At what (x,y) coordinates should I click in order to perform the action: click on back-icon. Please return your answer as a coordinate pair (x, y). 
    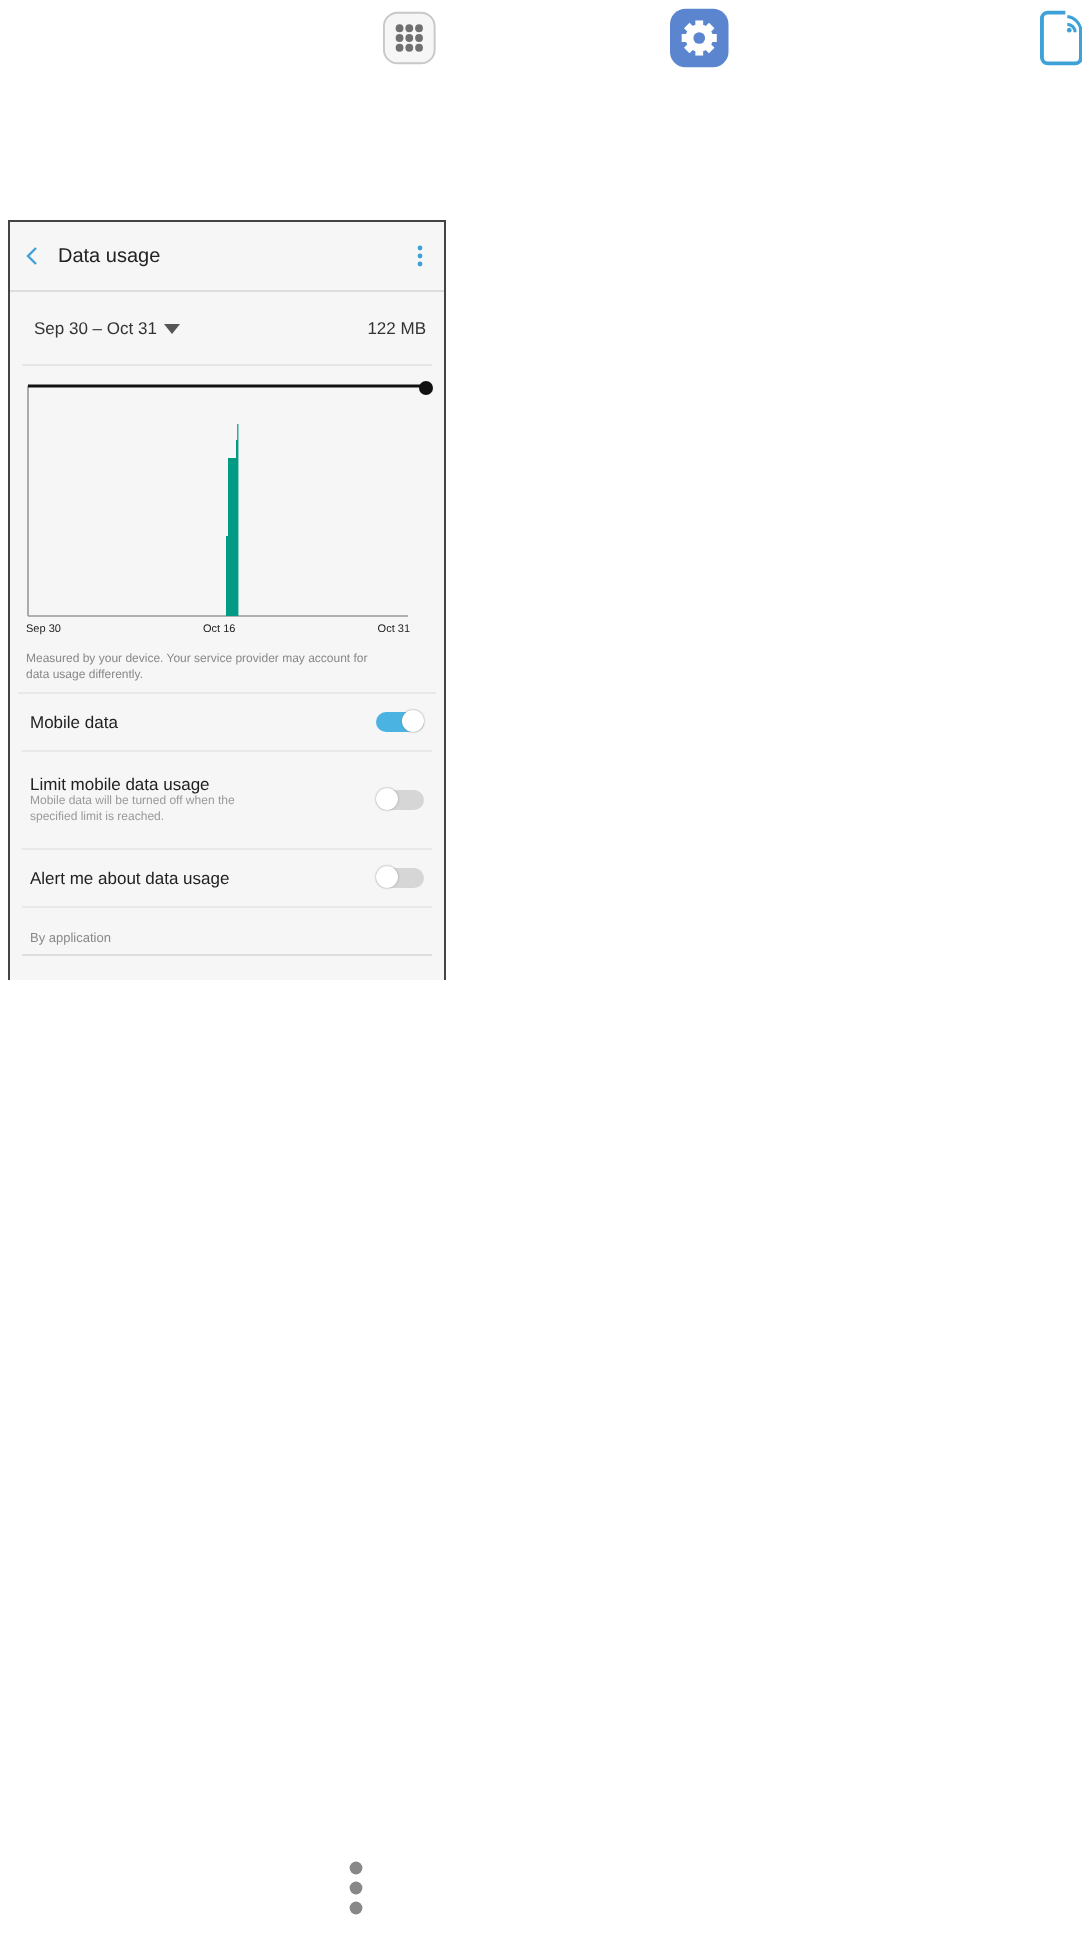
    Looking at the image, I should click on (32, 256).